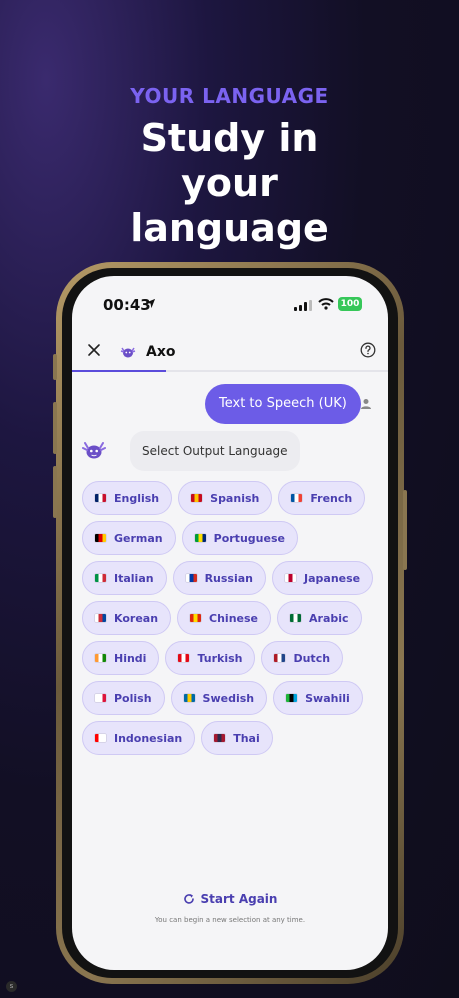  Describe the element at coordinates (100, 618) in the screenshot. I see `korean-flag-icon` at that location.